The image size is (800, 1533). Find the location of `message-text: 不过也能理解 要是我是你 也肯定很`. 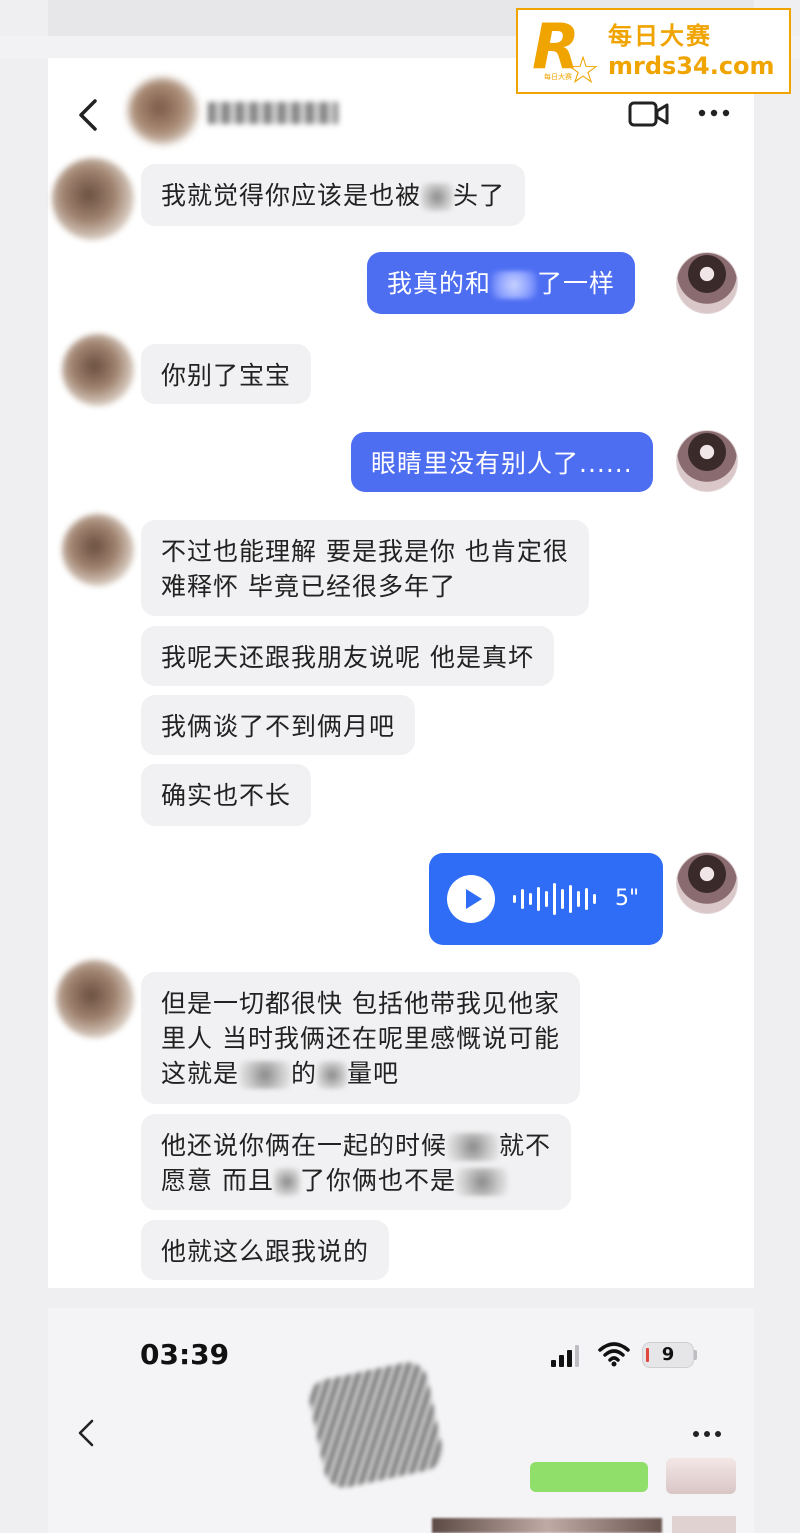

message-text: 不过也能理解 要是我是你 也肯定很 is located at coordinates (365, 551).